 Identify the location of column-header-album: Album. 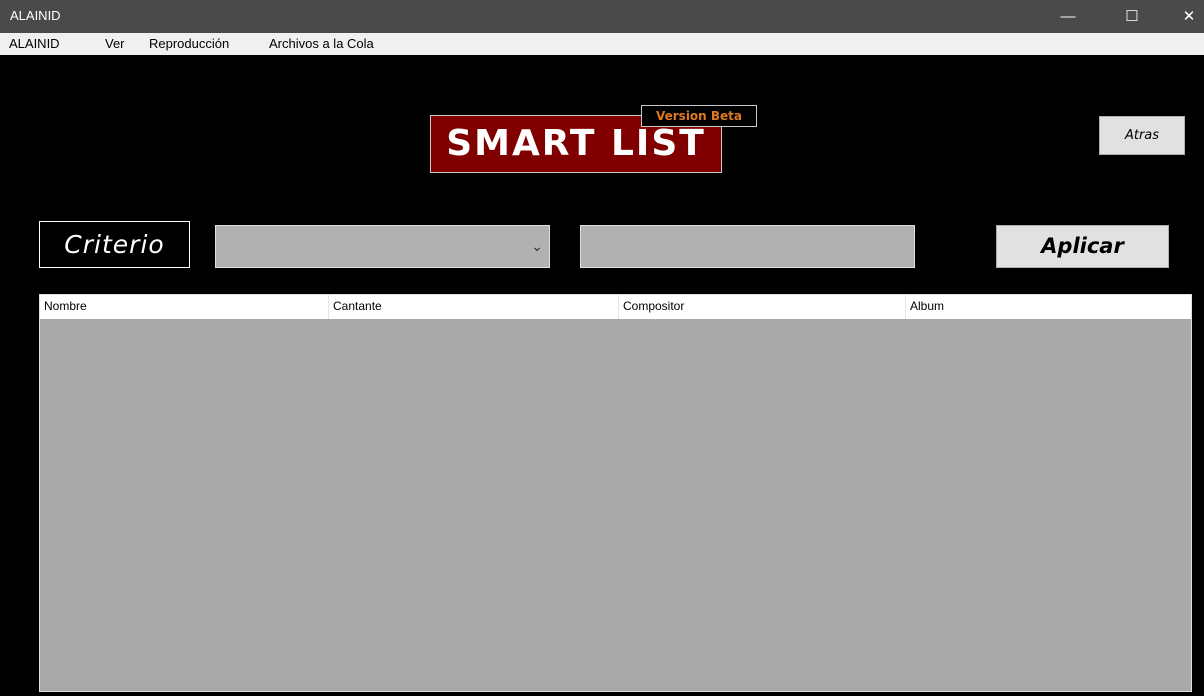
(1048, 307).